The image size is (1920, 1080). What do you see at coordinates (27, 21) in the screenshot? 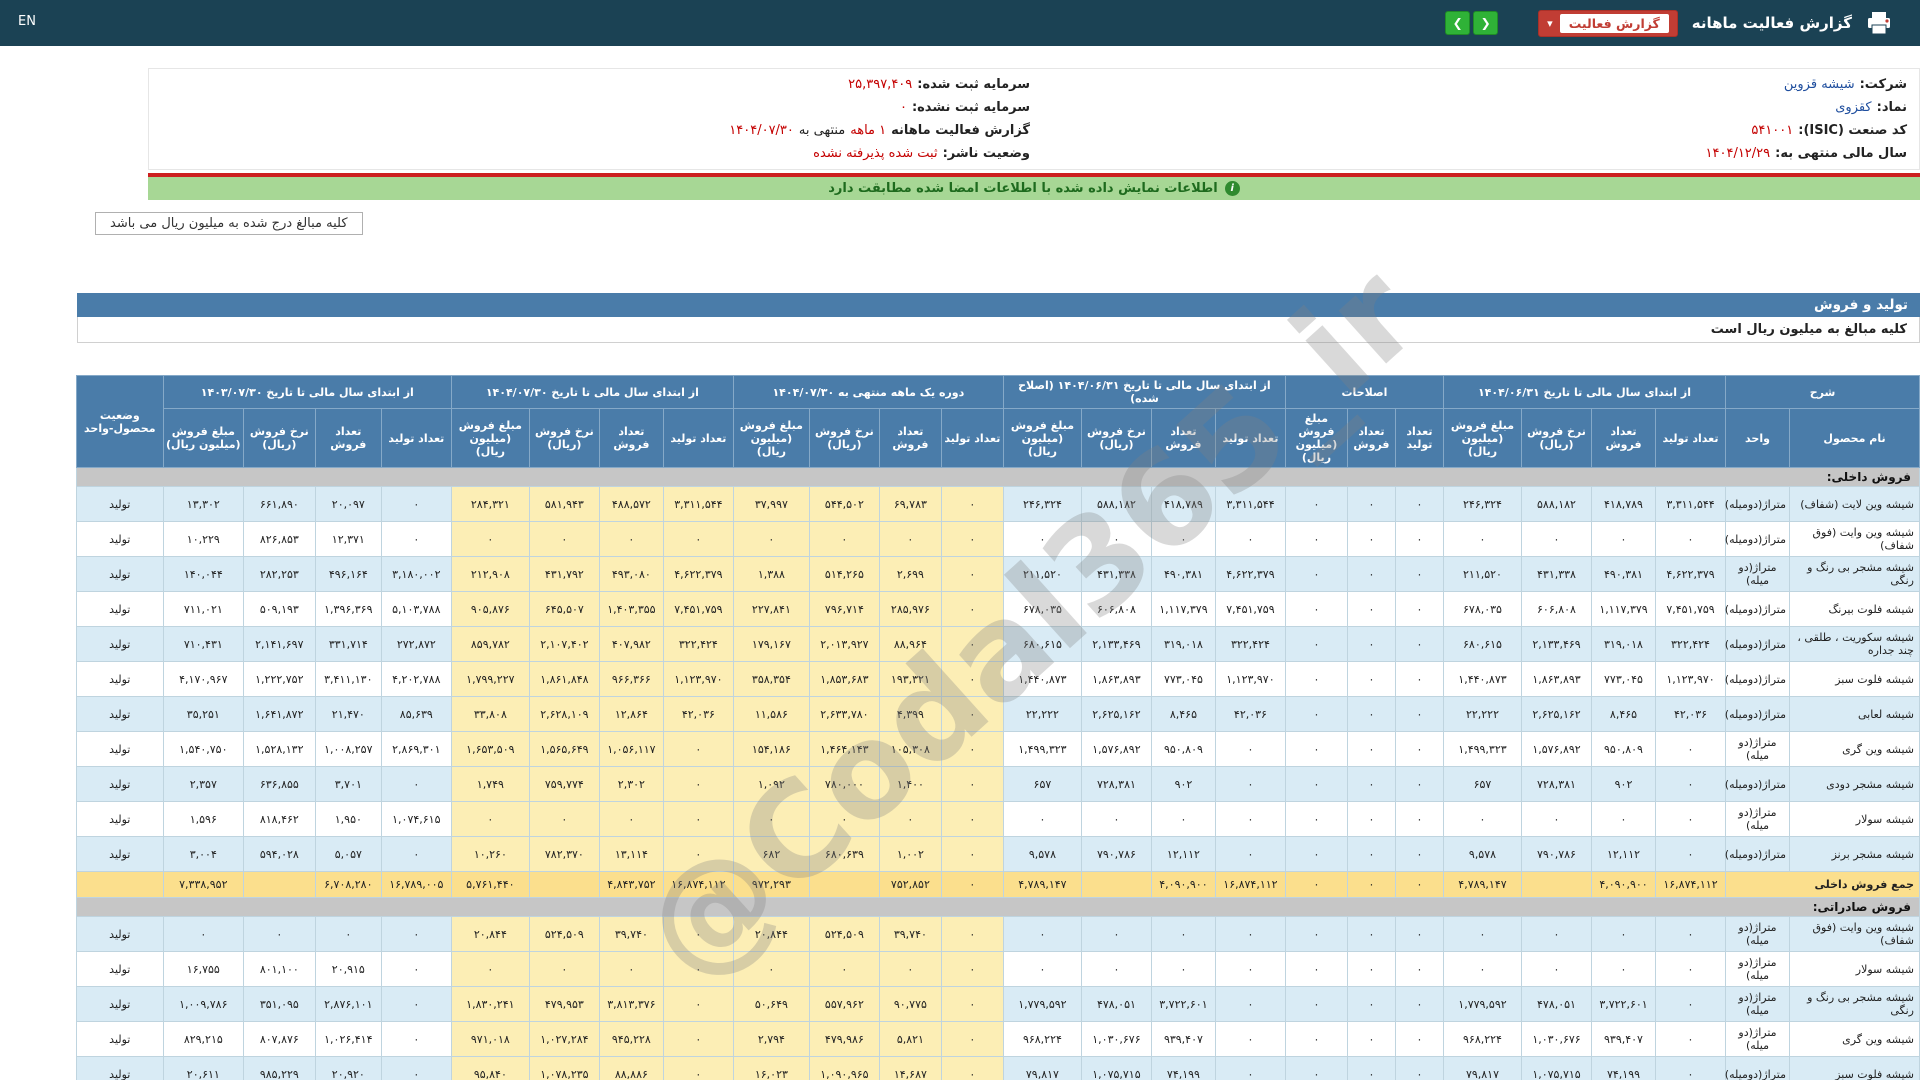
I see `language-toggle: EN` at bounding box center [27, 21].